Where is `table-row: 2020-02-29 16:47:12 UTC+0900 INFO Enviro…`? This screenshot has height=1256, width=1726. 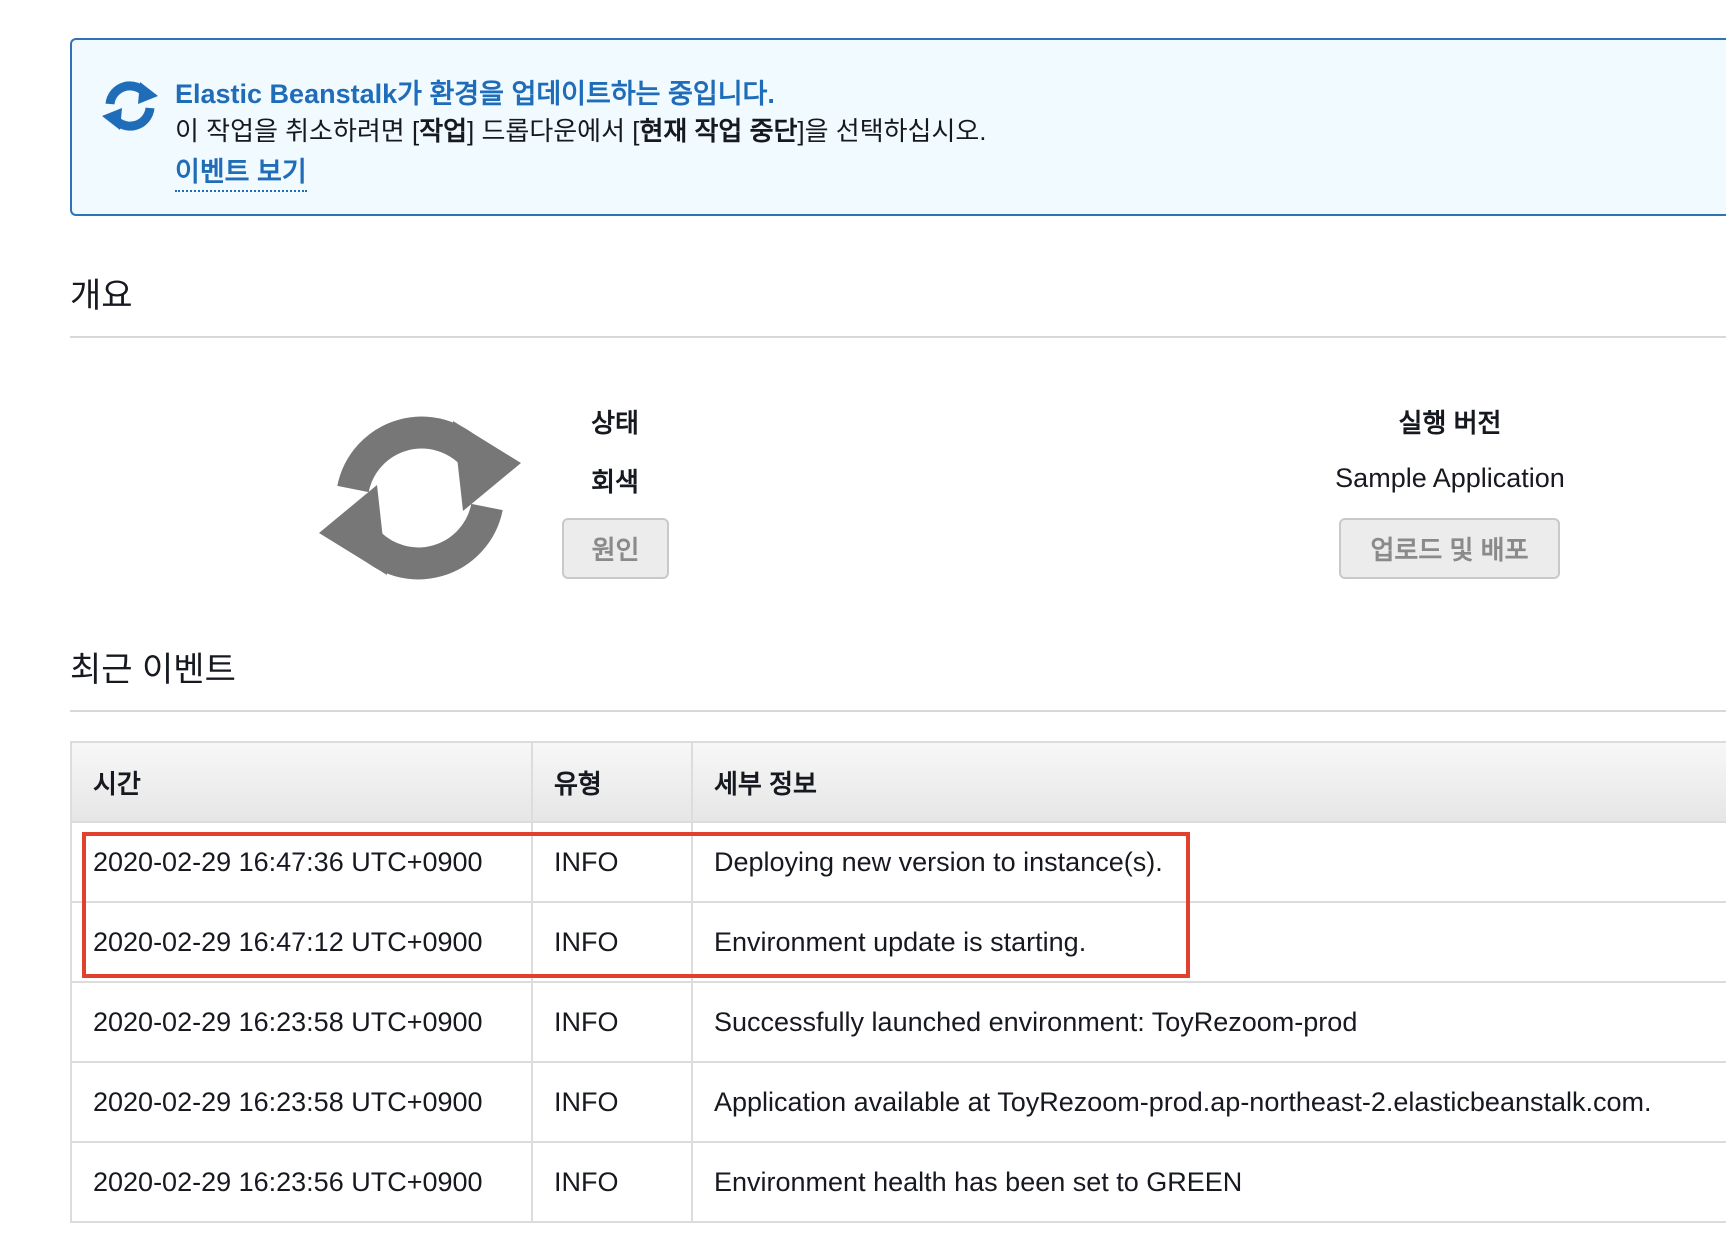
table-row: 2020-02-29 16:47:12 UTC+0900 INFO Enviro… is located at coordinates (898, 942).